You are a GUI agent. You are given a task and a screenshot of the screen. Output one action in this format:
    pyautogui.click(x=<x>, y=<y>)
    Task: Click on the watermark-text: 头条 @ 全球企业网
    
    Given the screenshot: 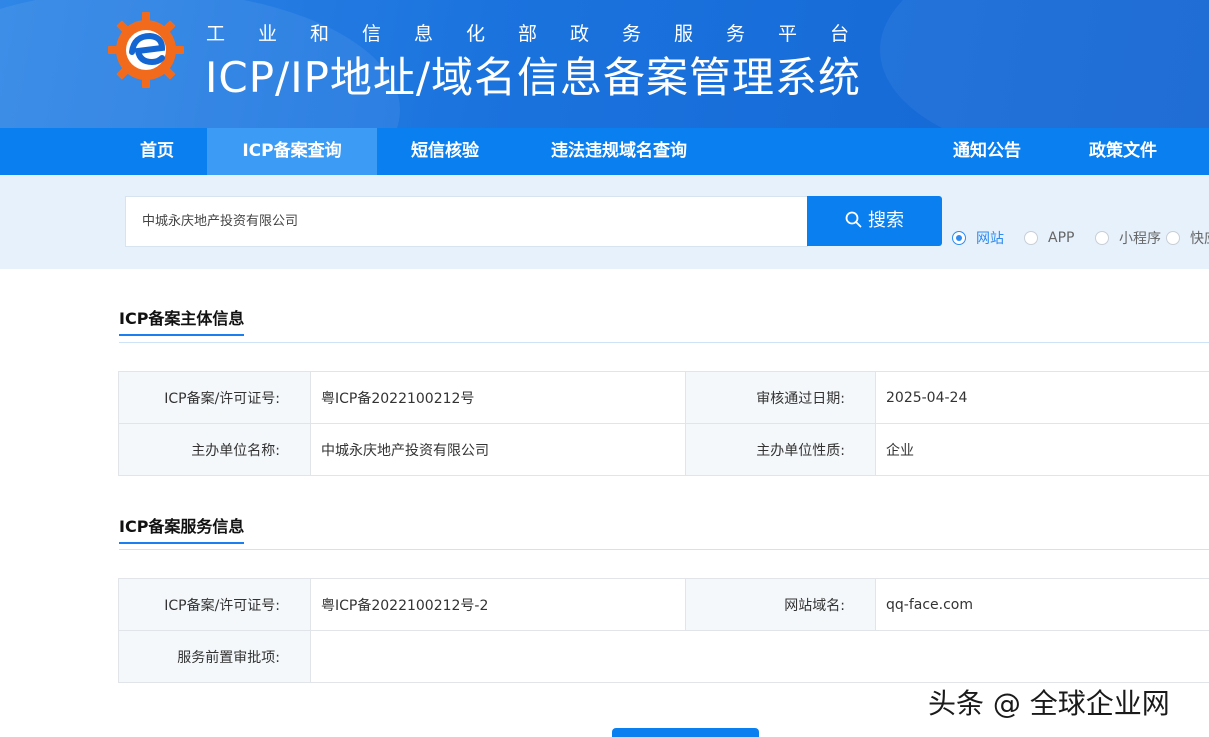 What is the action you would take?
    pyautogui.click(x=1049, y=703)
    